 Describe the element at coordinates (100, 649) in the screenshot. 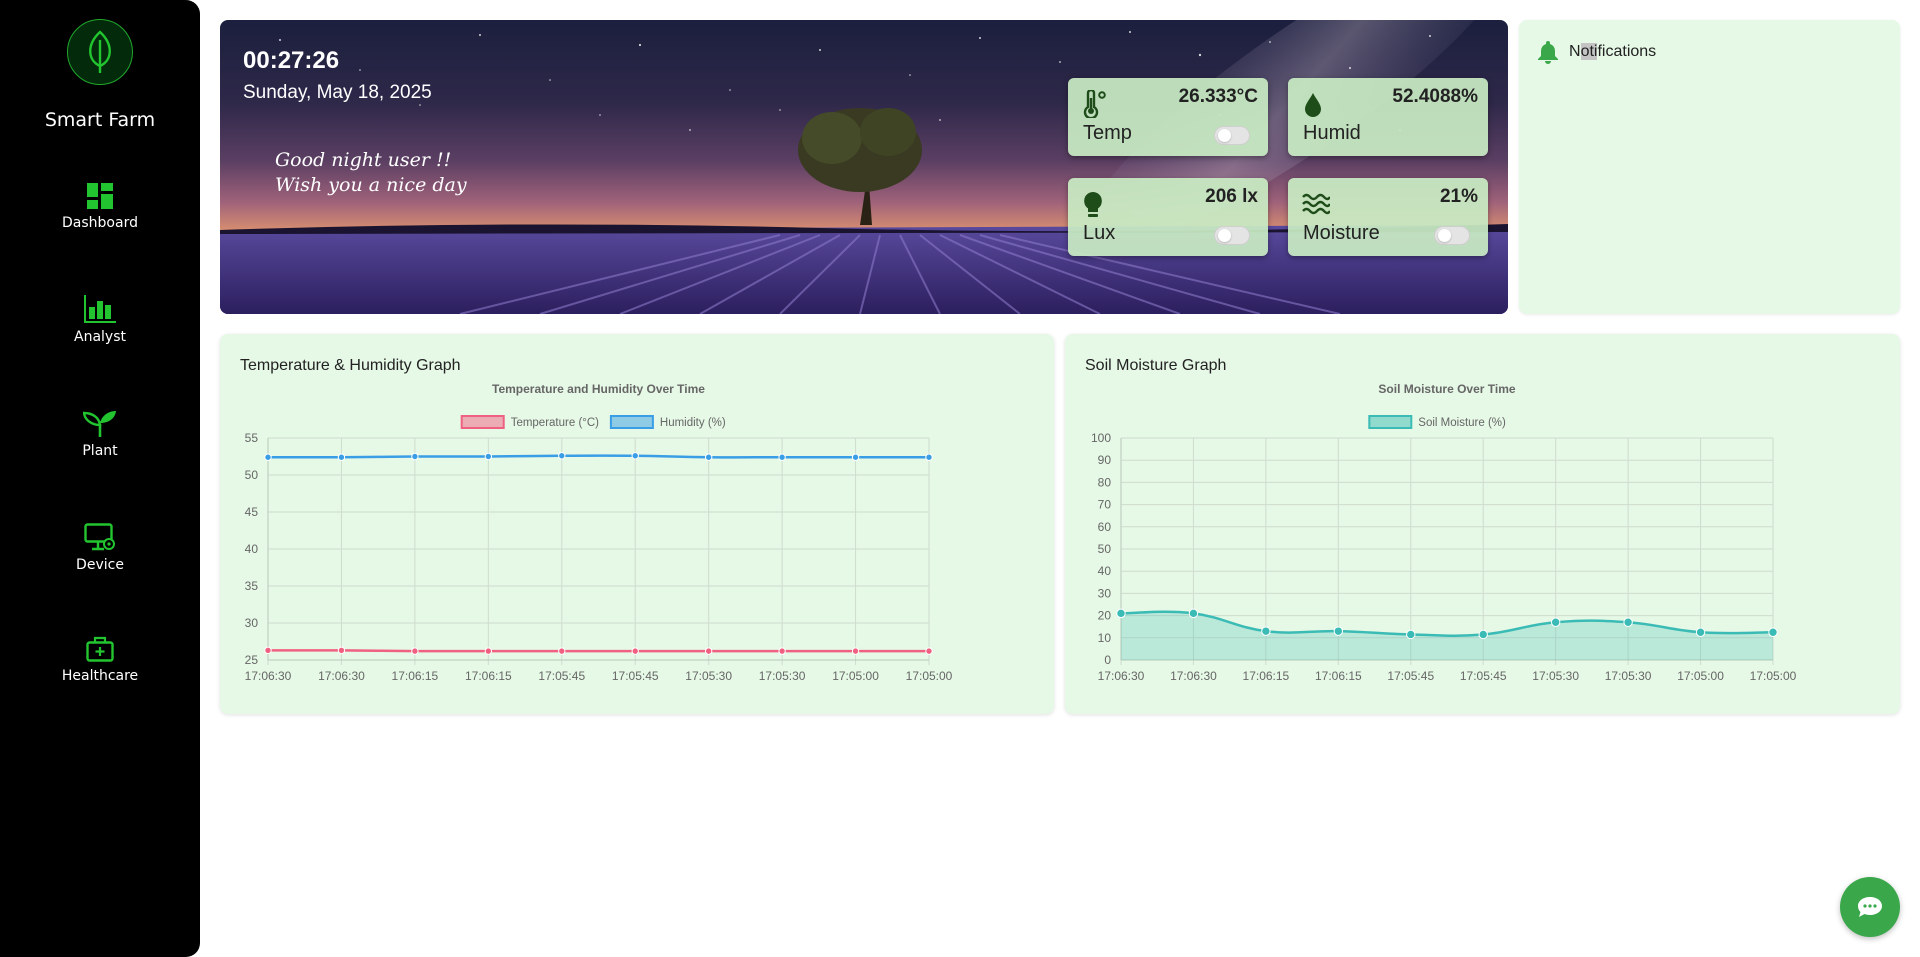

I see `medical-kit-icon` at that location.